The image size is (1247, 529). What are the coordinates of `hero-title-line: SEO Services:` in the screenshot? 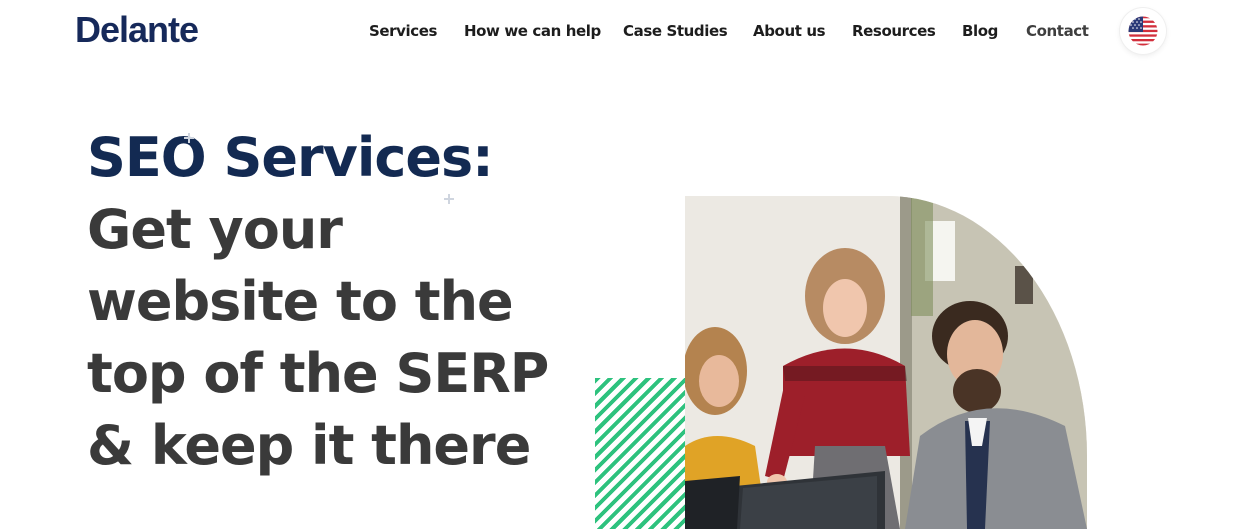 It's located at (290, 157).